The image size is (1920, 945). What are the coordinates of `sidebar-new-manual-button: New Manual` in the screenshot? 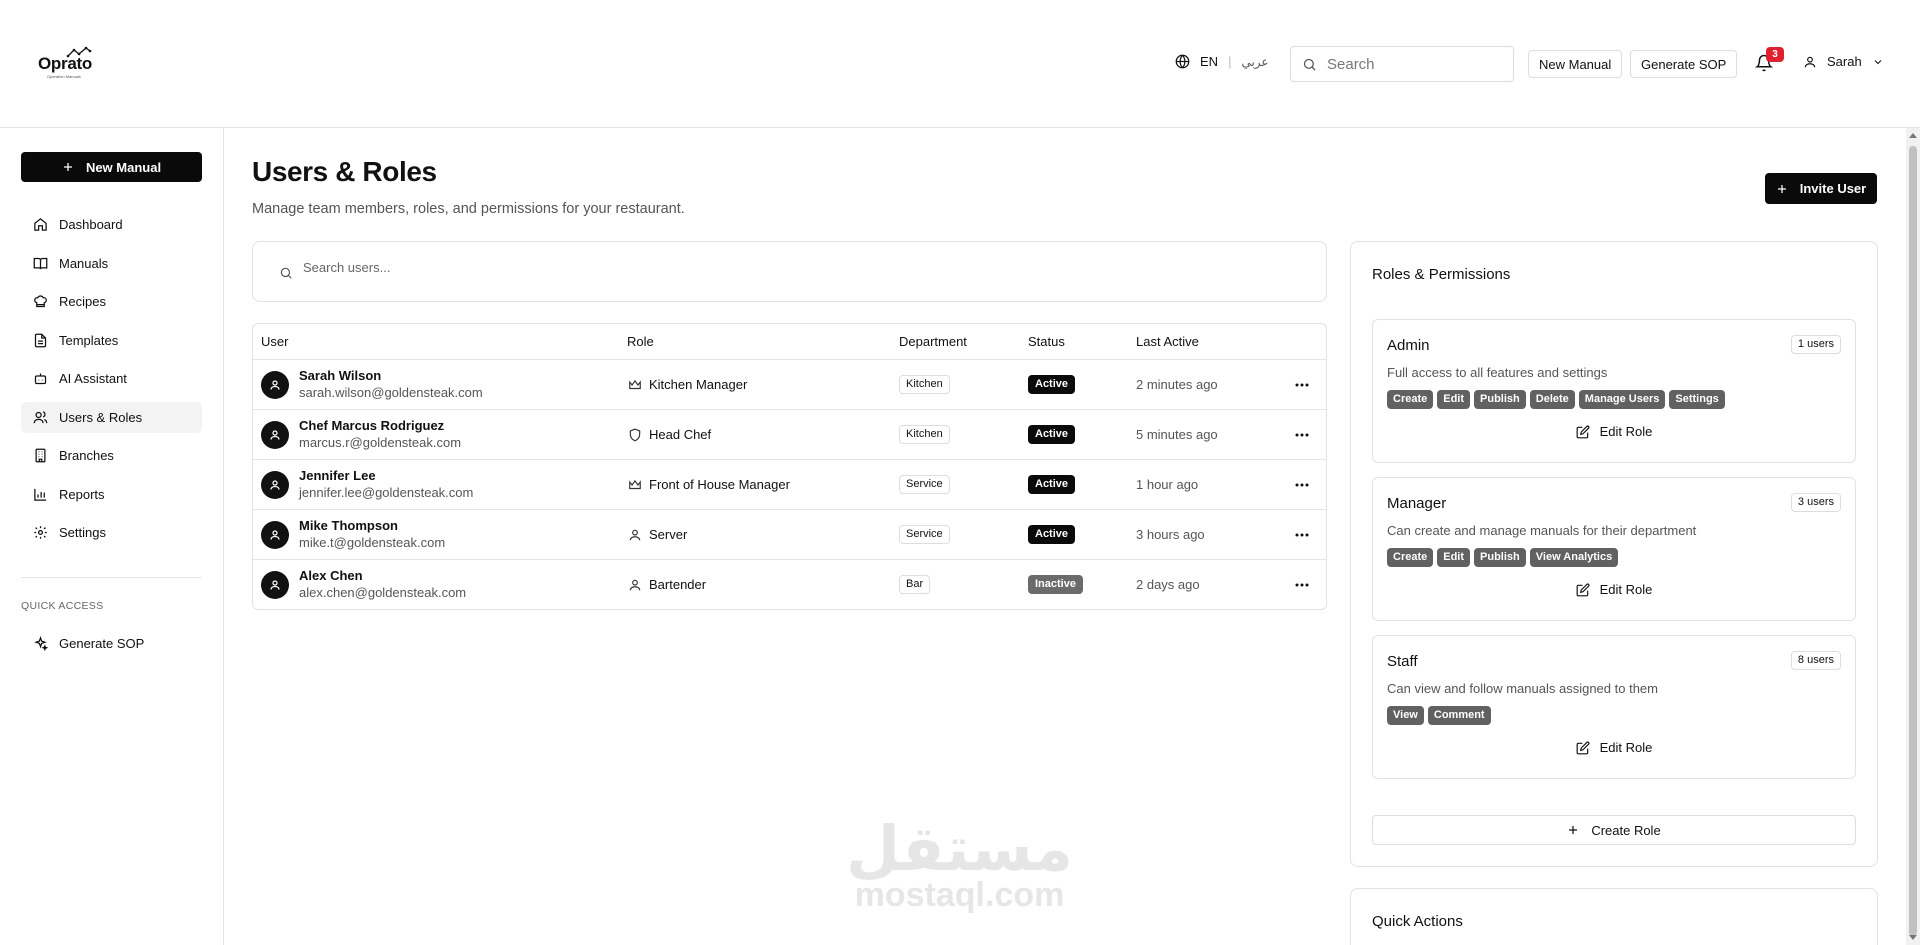 It's located at (111, 167).